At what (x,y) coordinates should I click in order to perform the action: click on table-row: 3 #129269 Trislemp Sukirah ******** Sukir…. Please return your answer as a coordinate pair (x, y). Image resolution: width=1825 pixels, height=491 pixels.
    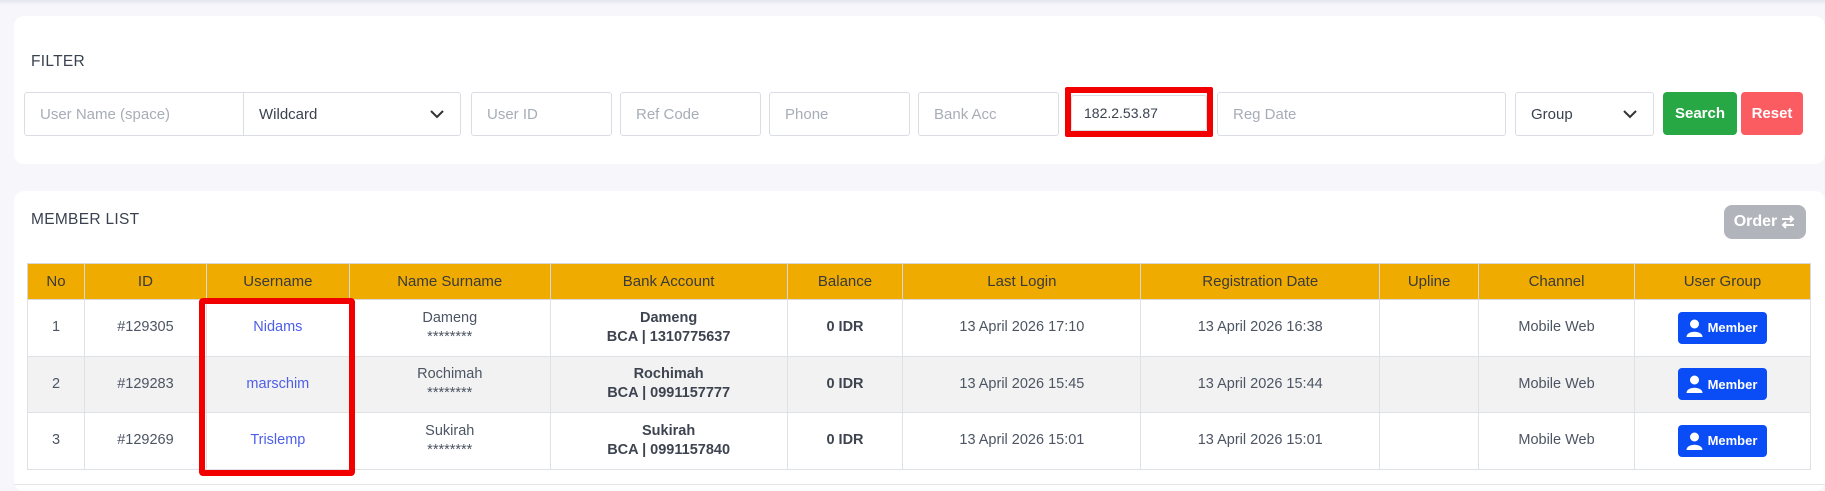
    Looking at the image, I should click on (919, 441).